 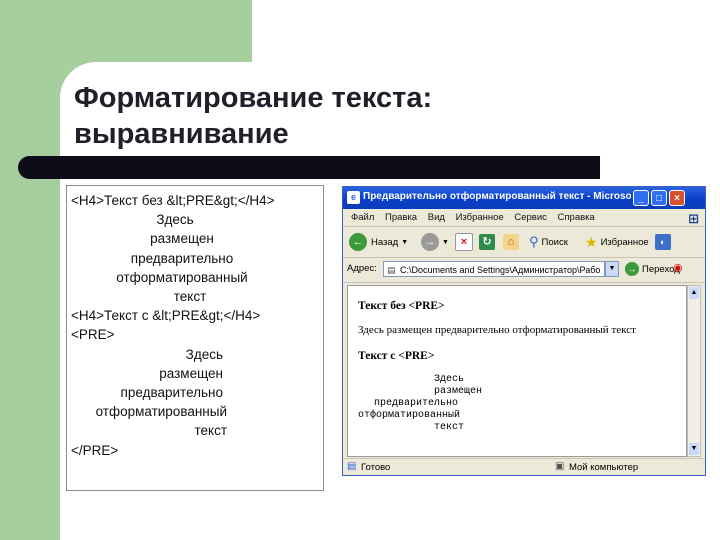 I want to click on page-status-icon: ▤, so click(x=352, y=466).